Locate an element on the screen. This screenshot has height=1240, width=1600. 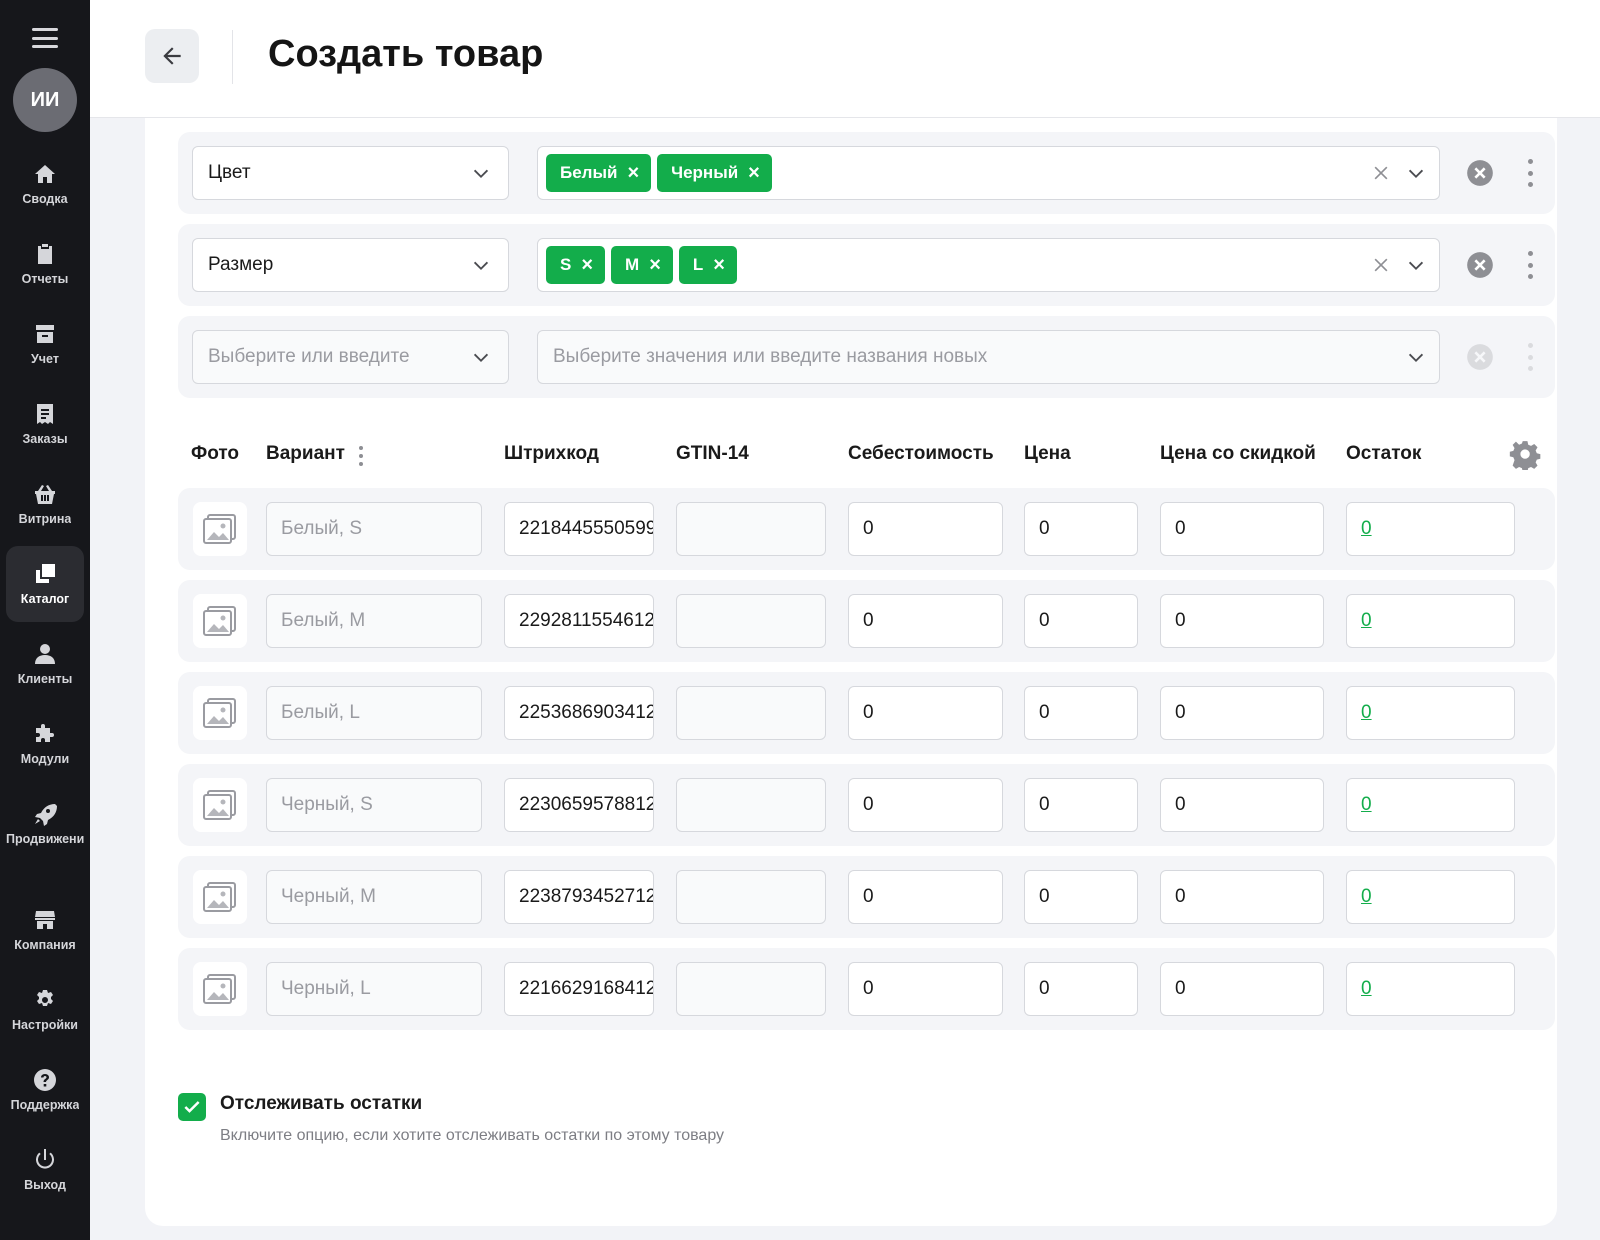
sidebar-item-storefront: Витрина is located at coordinates (45, 504).